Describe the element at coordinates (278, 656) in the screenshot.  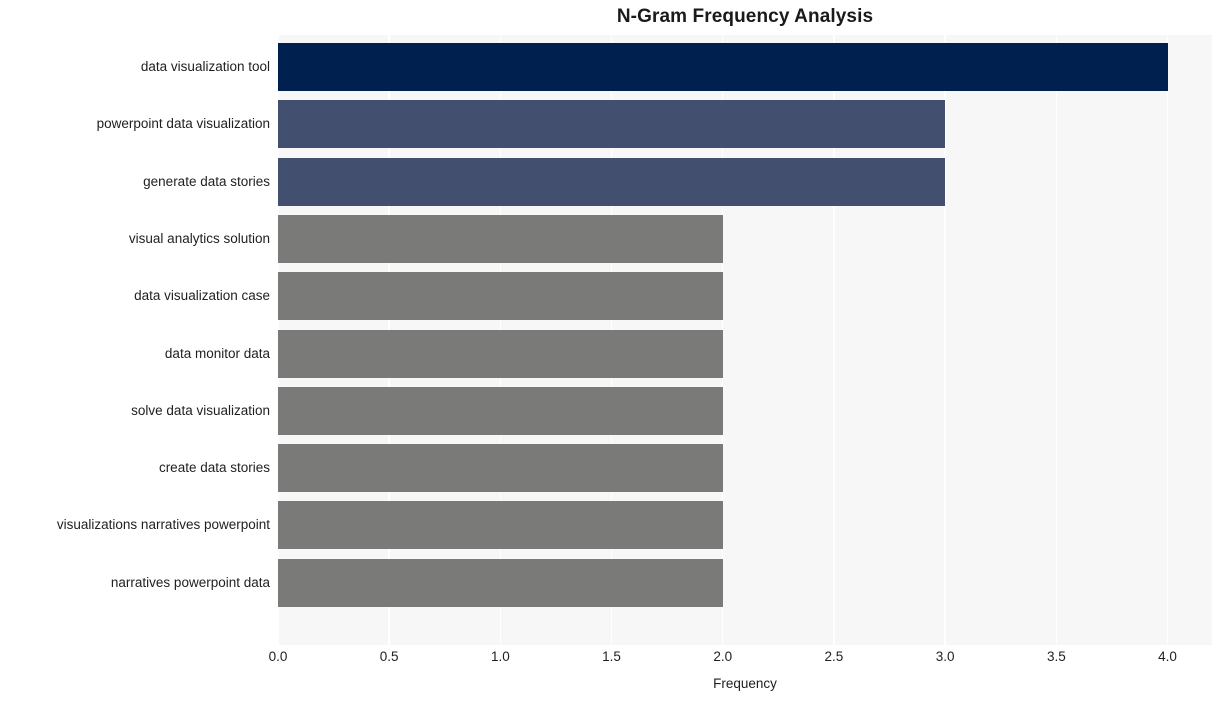
I see `x-tick-label: 0.0` at that location.